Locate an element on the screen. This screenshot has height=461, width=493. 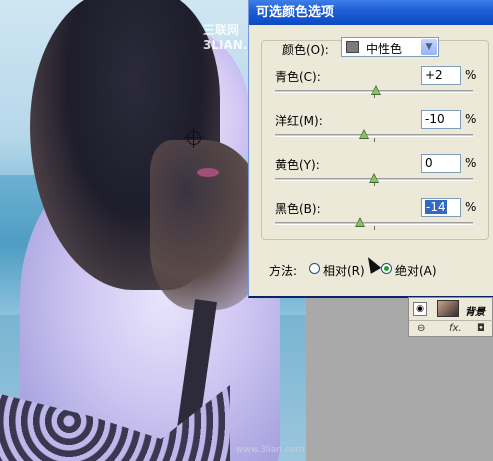
magenta-slider-thumb is located at coordinates (364, 134).